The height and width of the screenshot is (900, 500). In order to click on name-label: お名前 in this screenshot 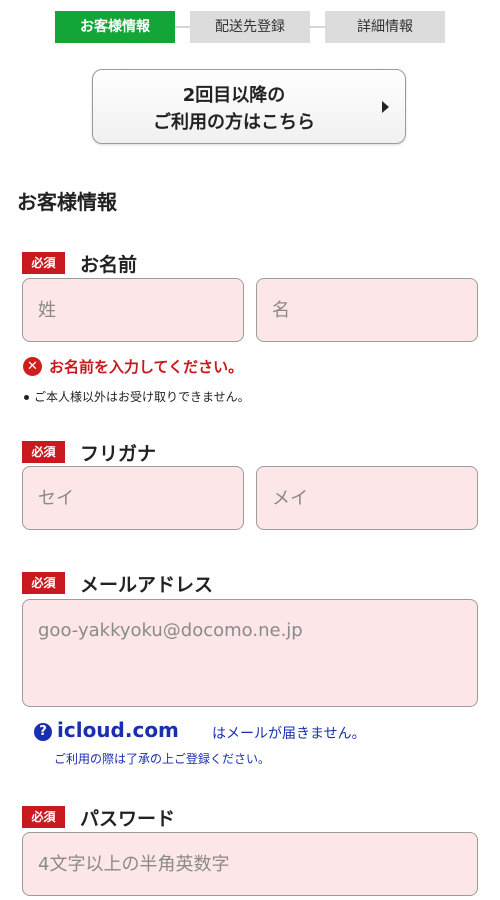, I will do `click(109, 265)`.